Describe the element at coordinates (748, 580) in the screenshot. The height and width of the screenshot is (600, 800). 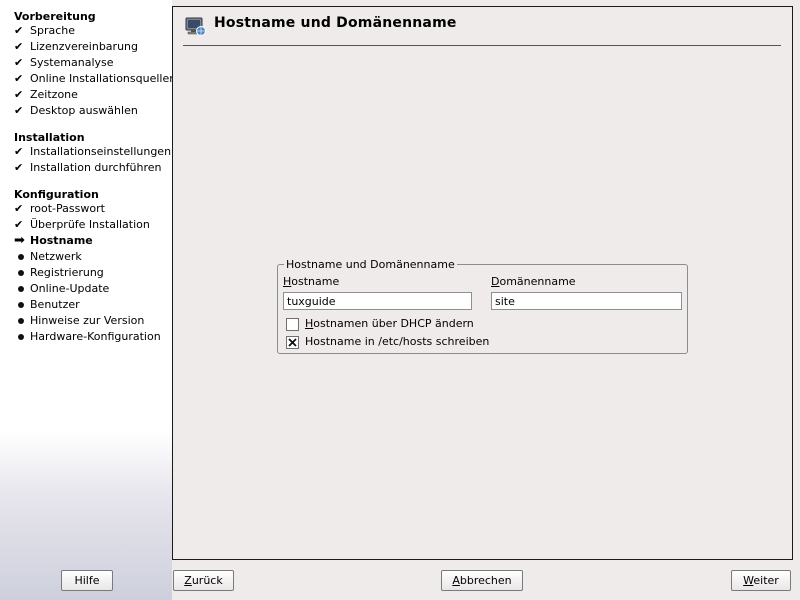
I see `next-mnemonic: W` at that location.